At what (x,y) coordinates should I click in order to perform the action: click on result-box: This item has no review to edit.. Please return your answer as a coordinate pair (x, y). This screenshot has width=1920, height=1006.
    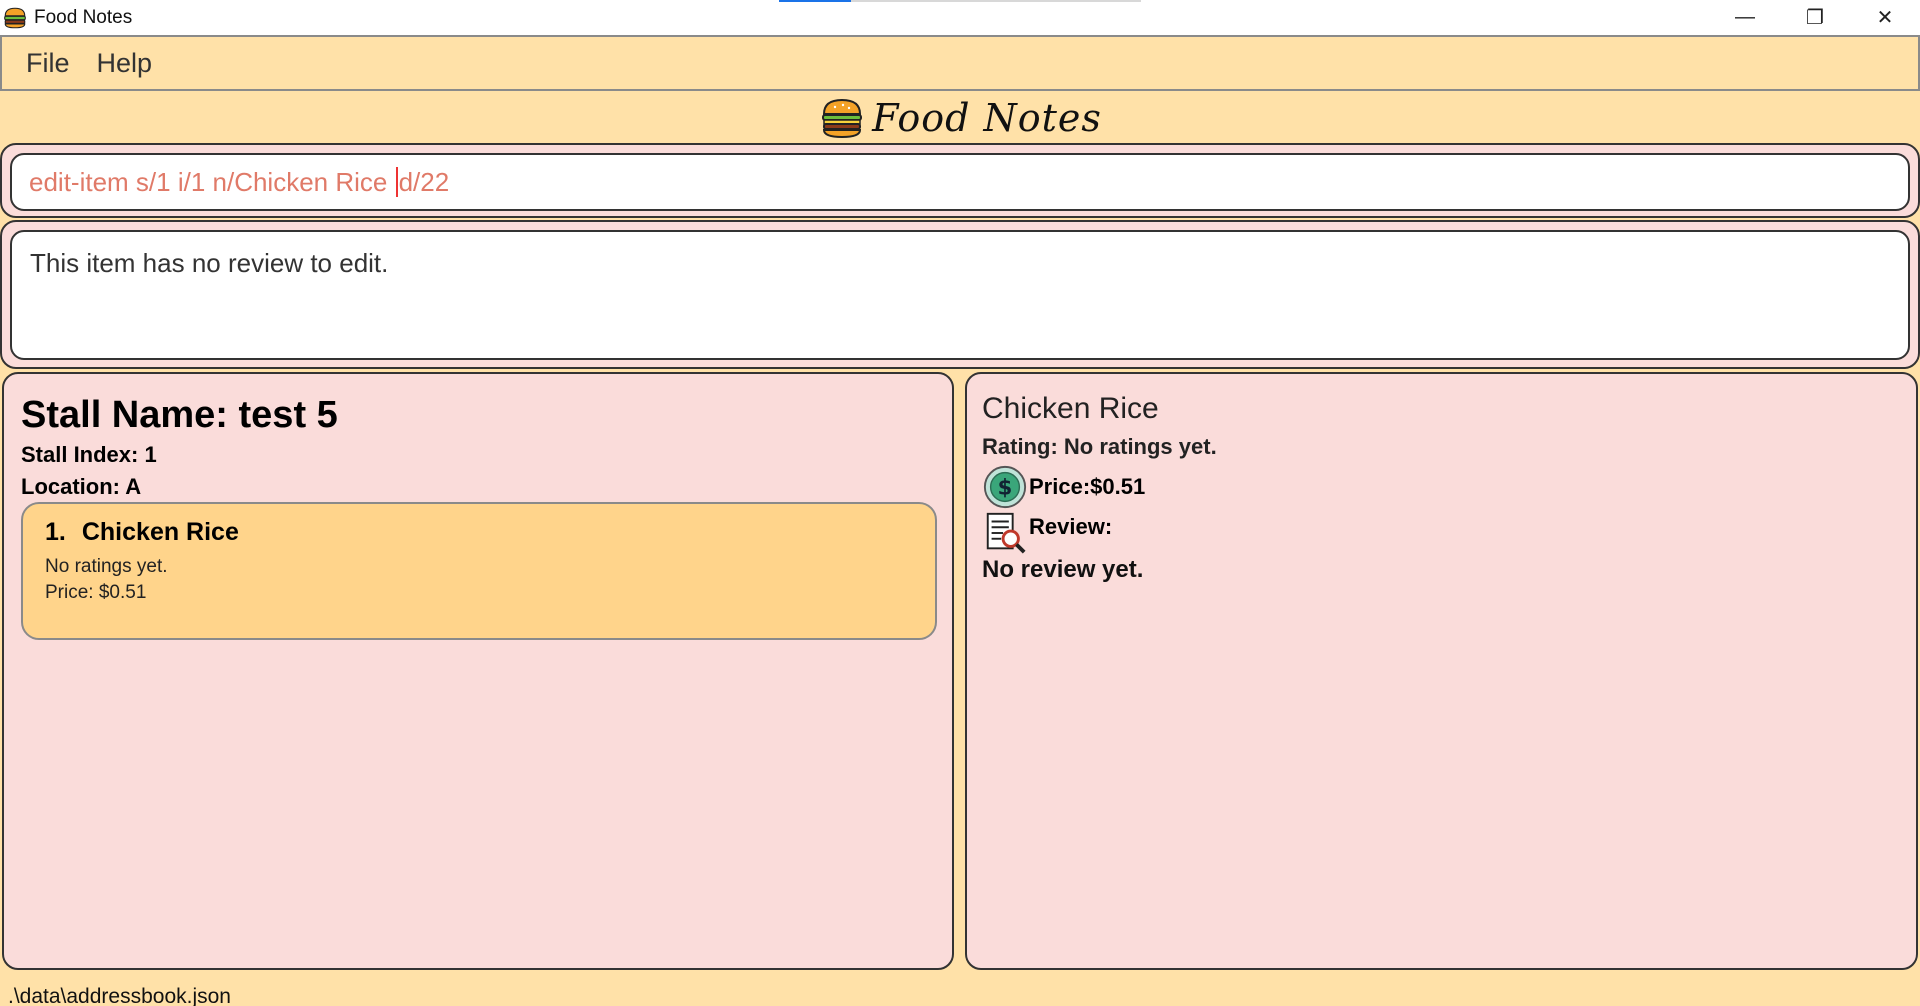
    Looking at the image, I should click on (960, 294).